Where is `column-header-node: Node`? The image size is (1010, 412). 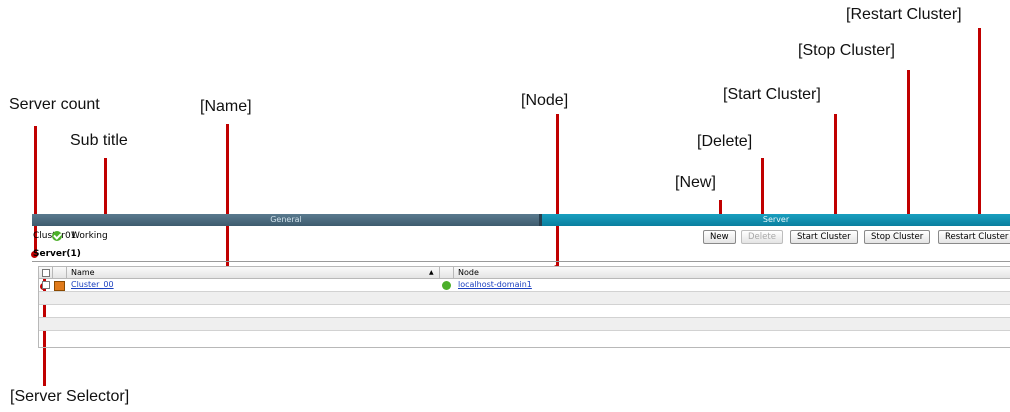 column-header-node: Node is located at coordinates (468, 272).